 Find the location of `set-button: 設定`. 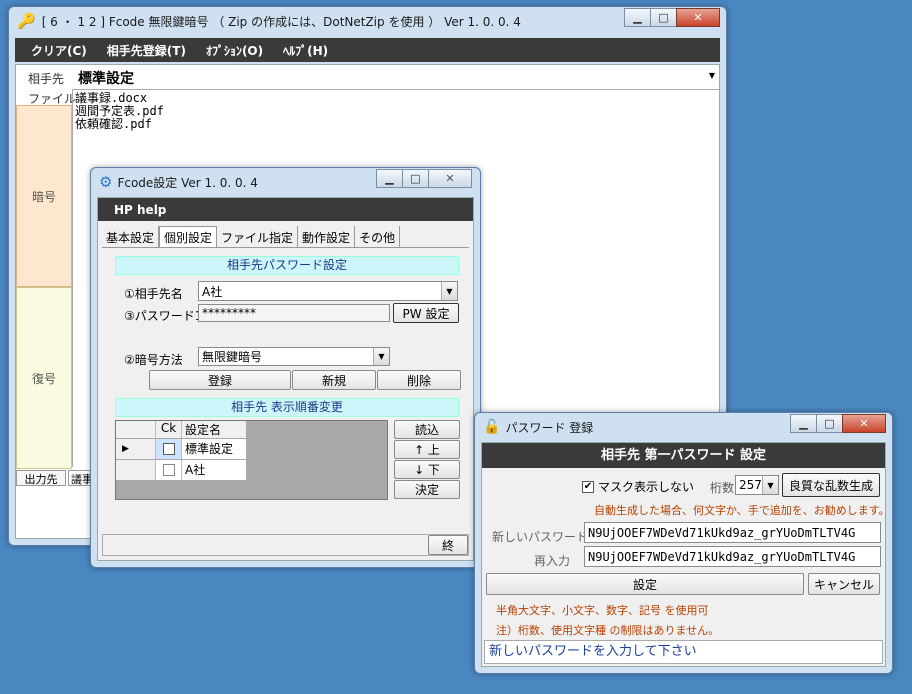

set-button: 設定 is located at coordinates (645, 584).